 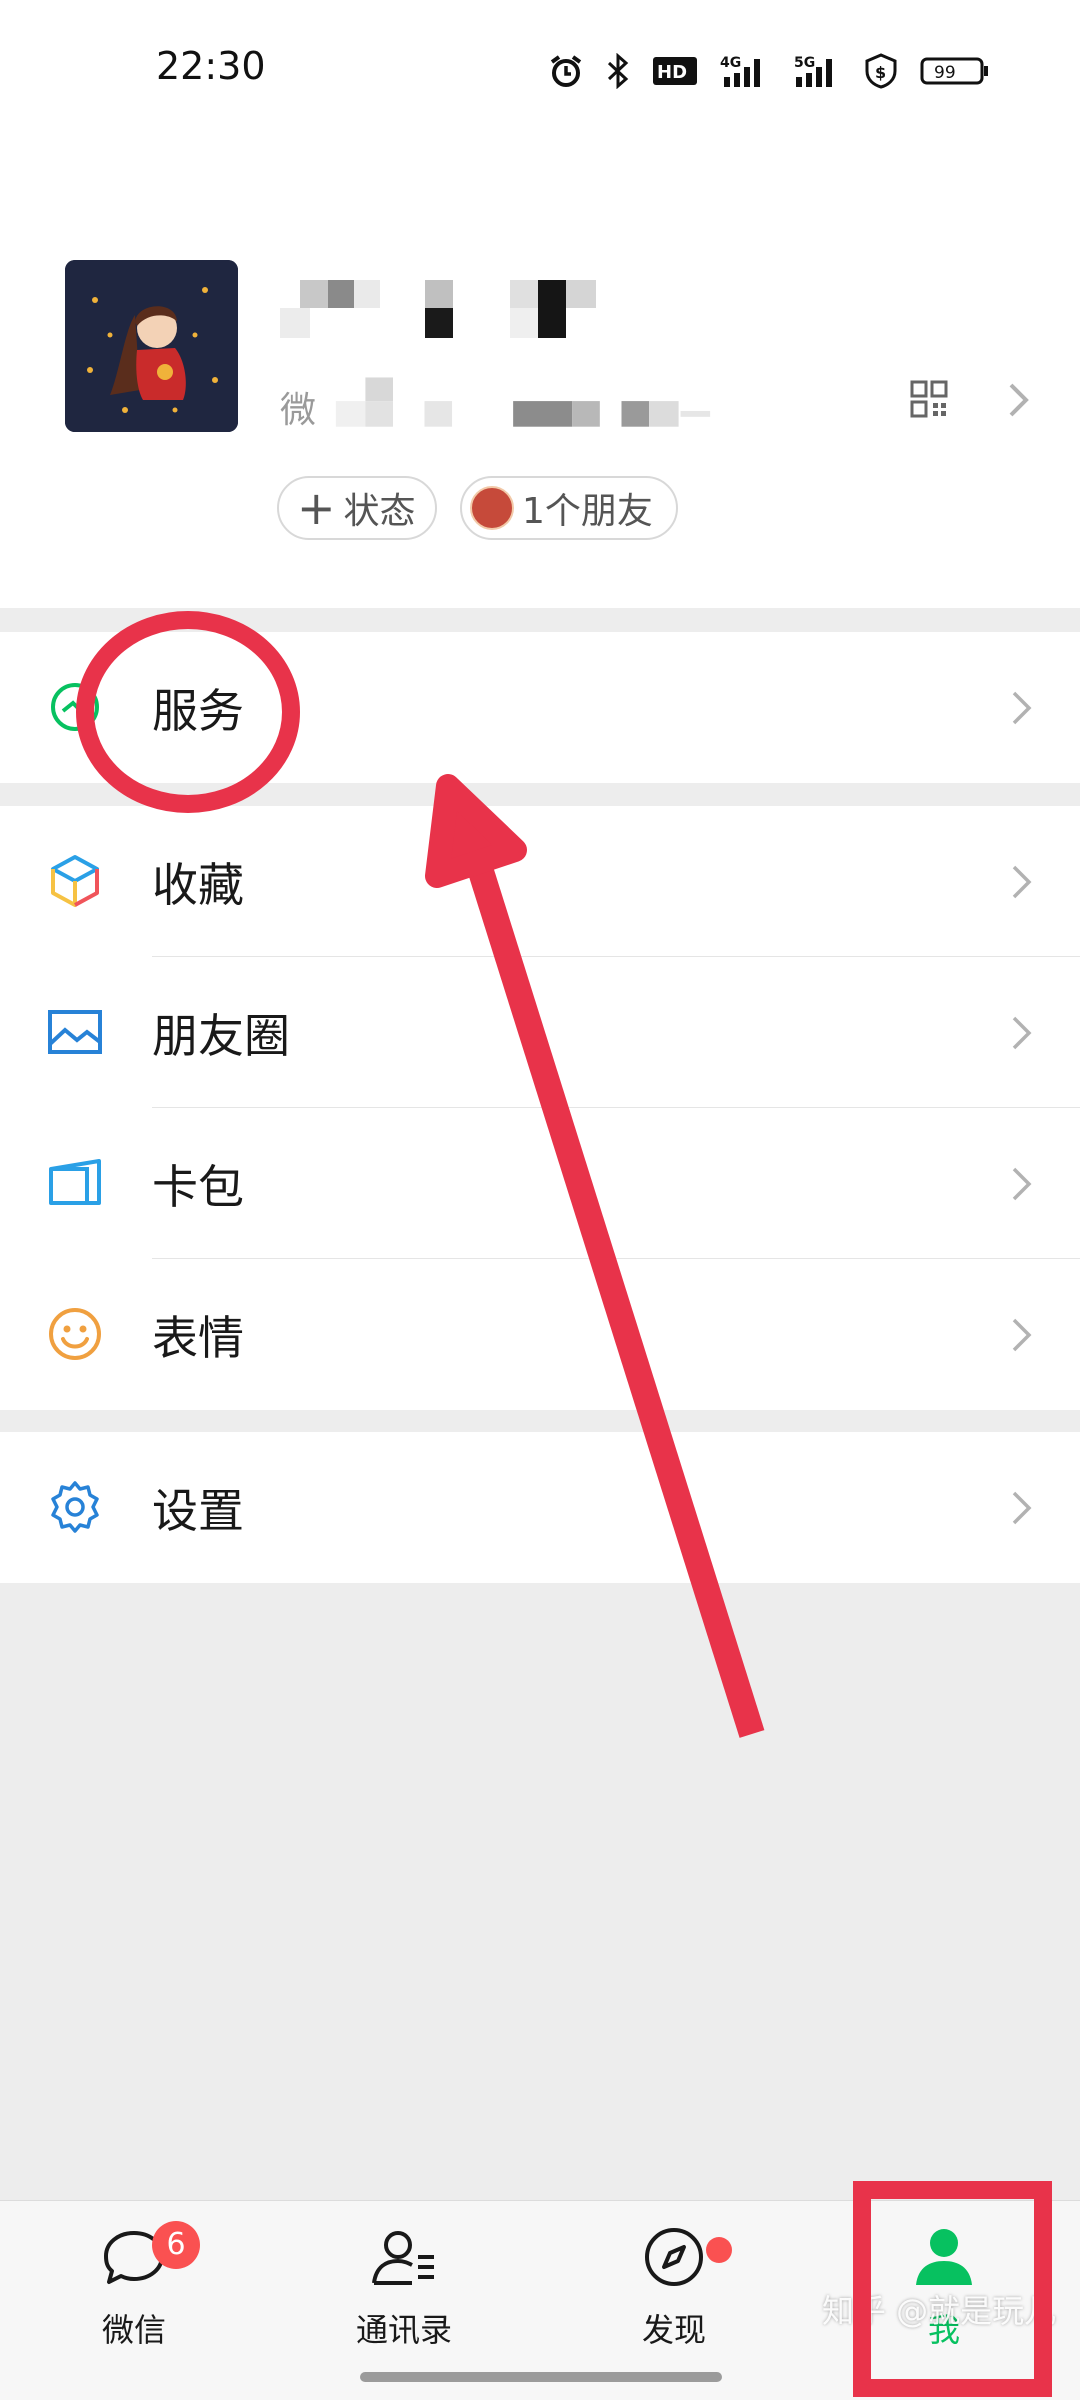 What do you see at coordinates (75, 1334) in the screenshot?
I see `smiley-icon` at bounding box center [75, 1334].